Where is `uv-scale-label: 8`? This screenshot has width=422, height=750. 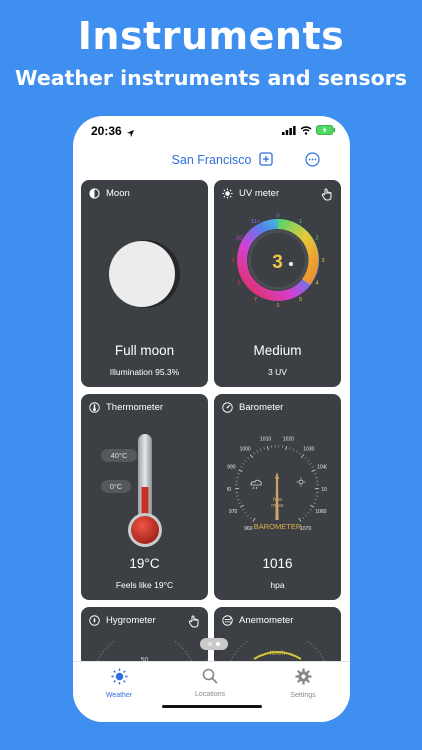
uv-scale-label: 8 is located at coordinates (238, 284).